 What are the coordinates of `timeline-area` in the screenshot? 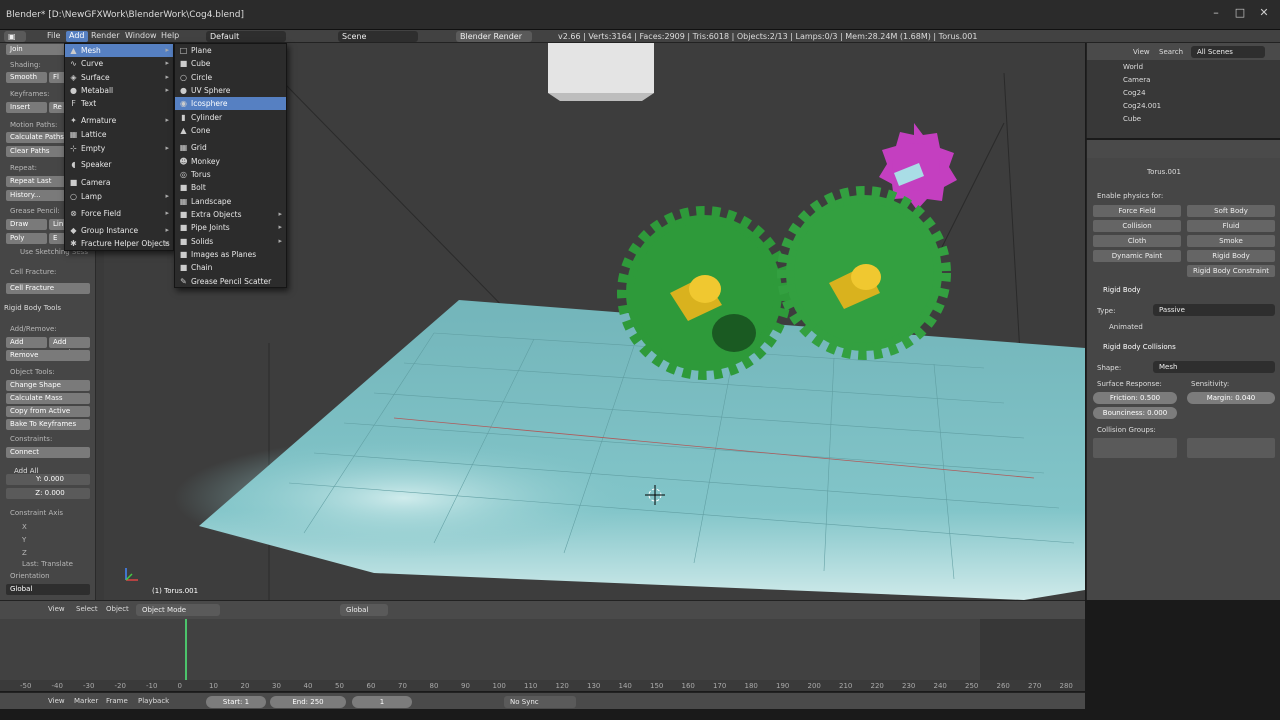 It's located at (542, 652).